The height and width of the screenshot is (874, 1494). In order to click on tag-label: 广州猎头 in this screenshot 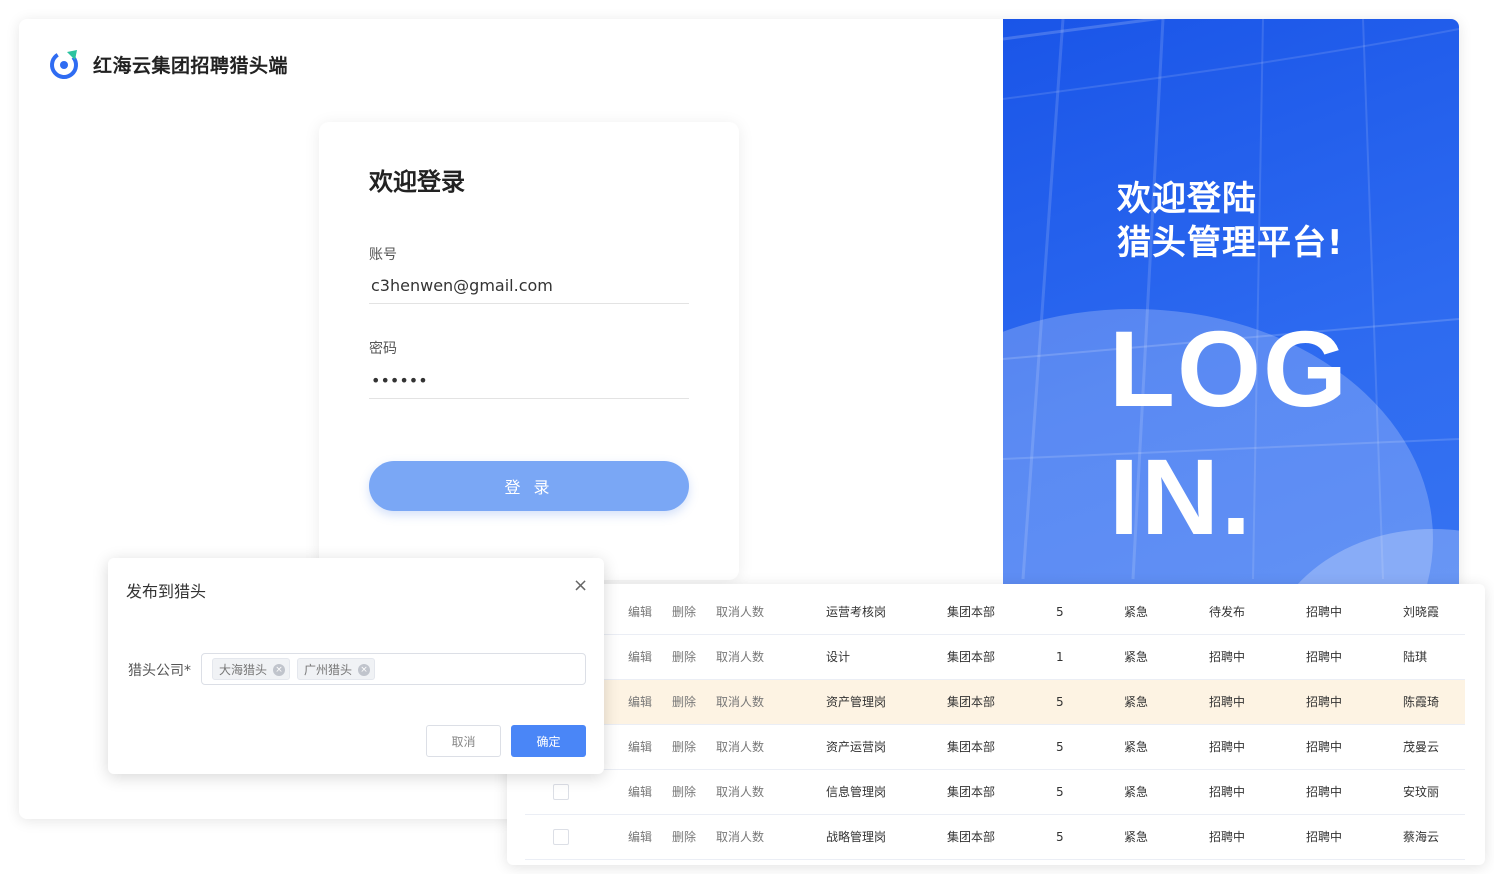, I will do `click(328, 670)`.